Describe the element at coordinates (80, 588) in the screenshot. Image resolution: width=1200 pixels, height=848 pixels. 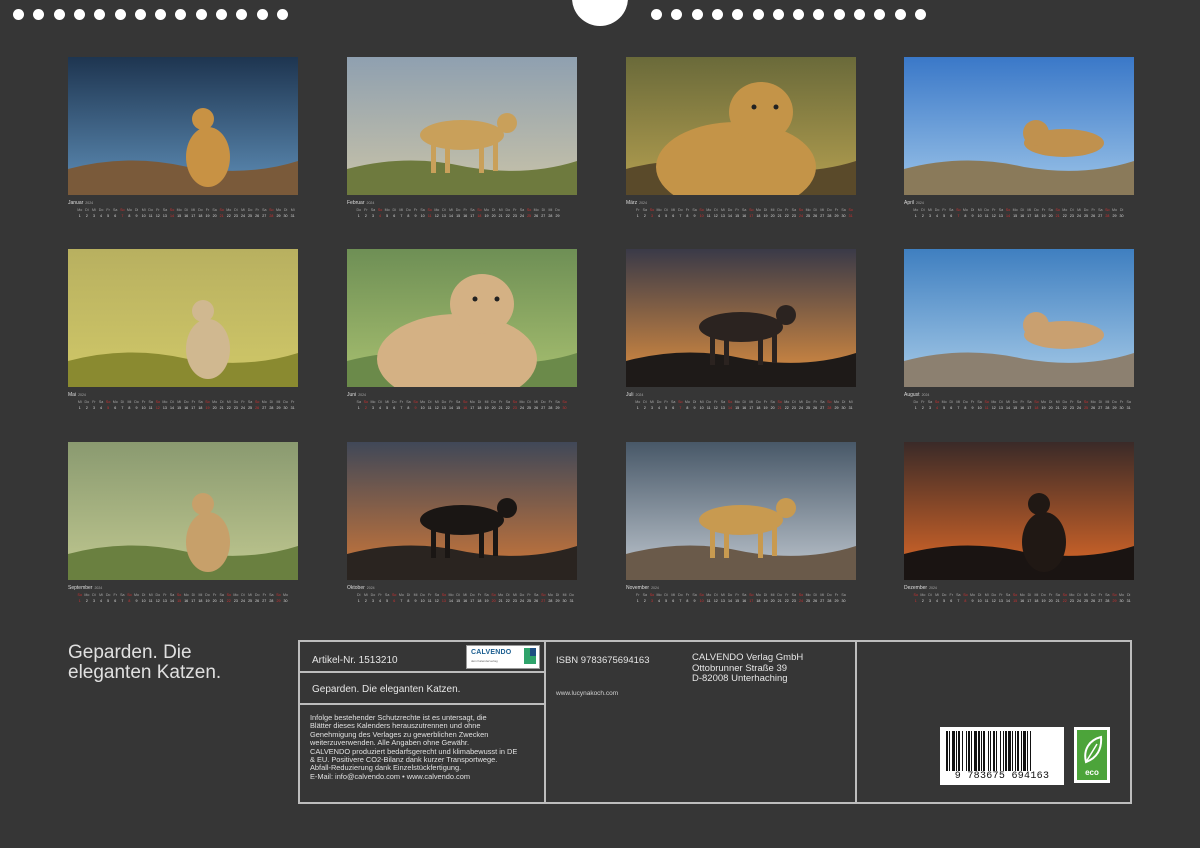
I see `month-name: September` at that location.